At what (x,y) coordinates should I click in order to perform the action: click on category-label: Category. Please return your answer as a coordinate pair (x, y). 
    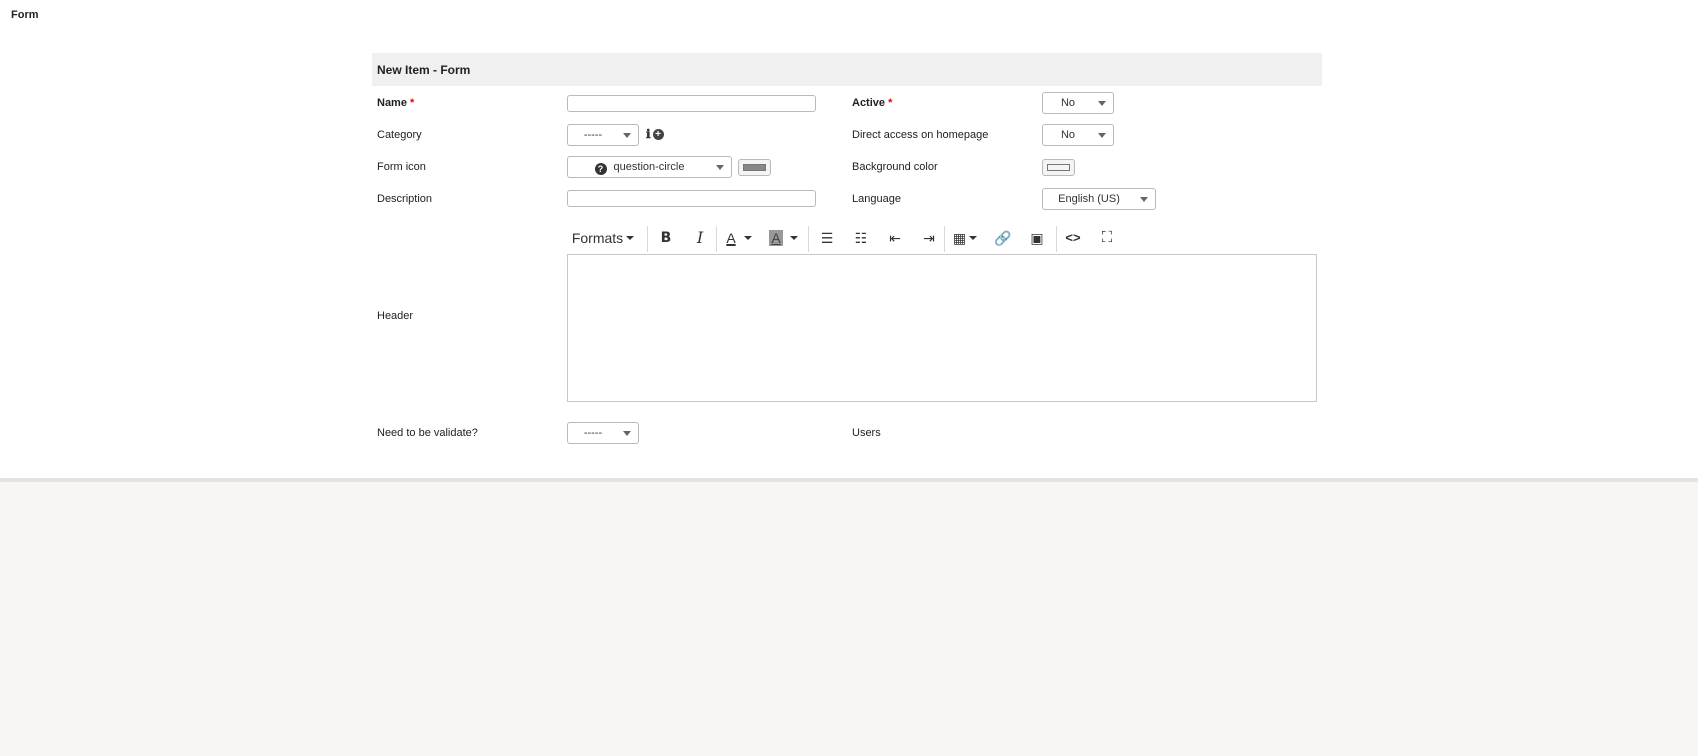
    Looking at the image, I should click on (399, 135).